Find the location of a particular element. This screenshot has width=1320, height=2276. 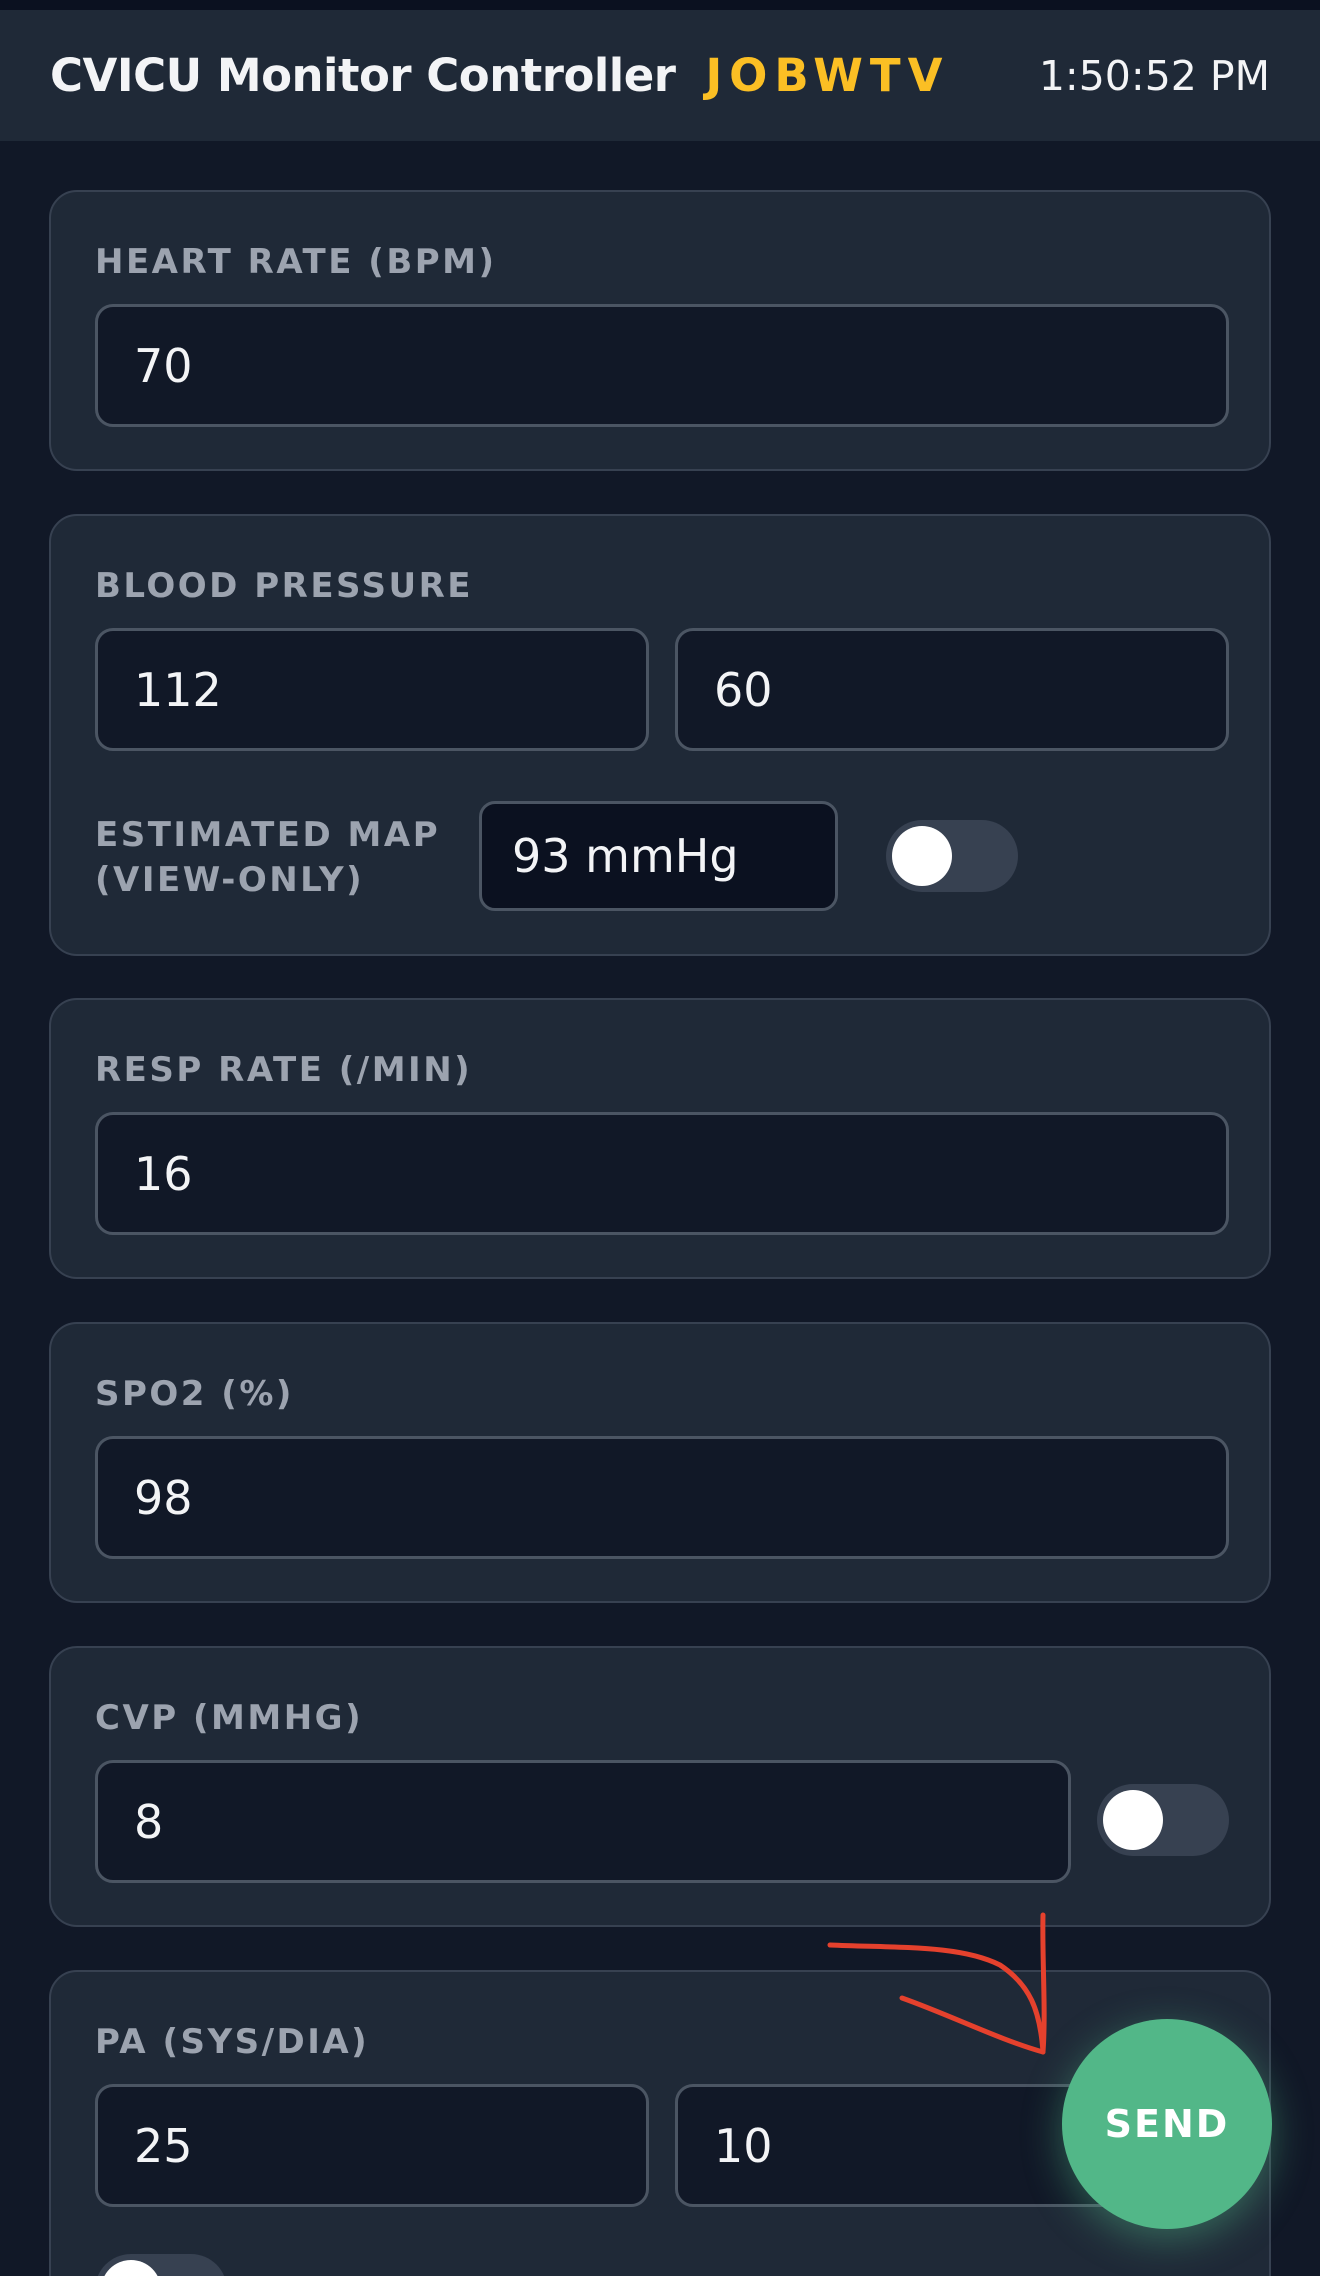

room-code: JOBWTV is located at coordinates (827, 75).